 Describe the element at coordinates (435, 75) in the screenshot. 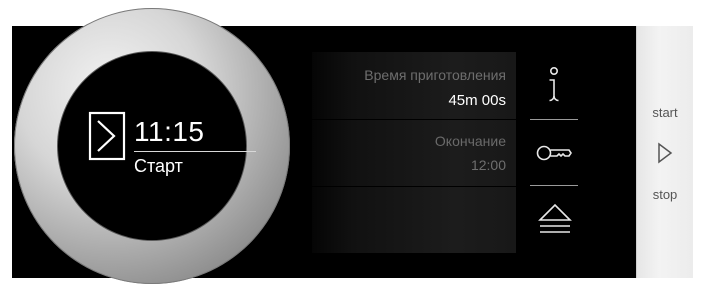

I see `cooking-time-label: Время приготовления` at that location.